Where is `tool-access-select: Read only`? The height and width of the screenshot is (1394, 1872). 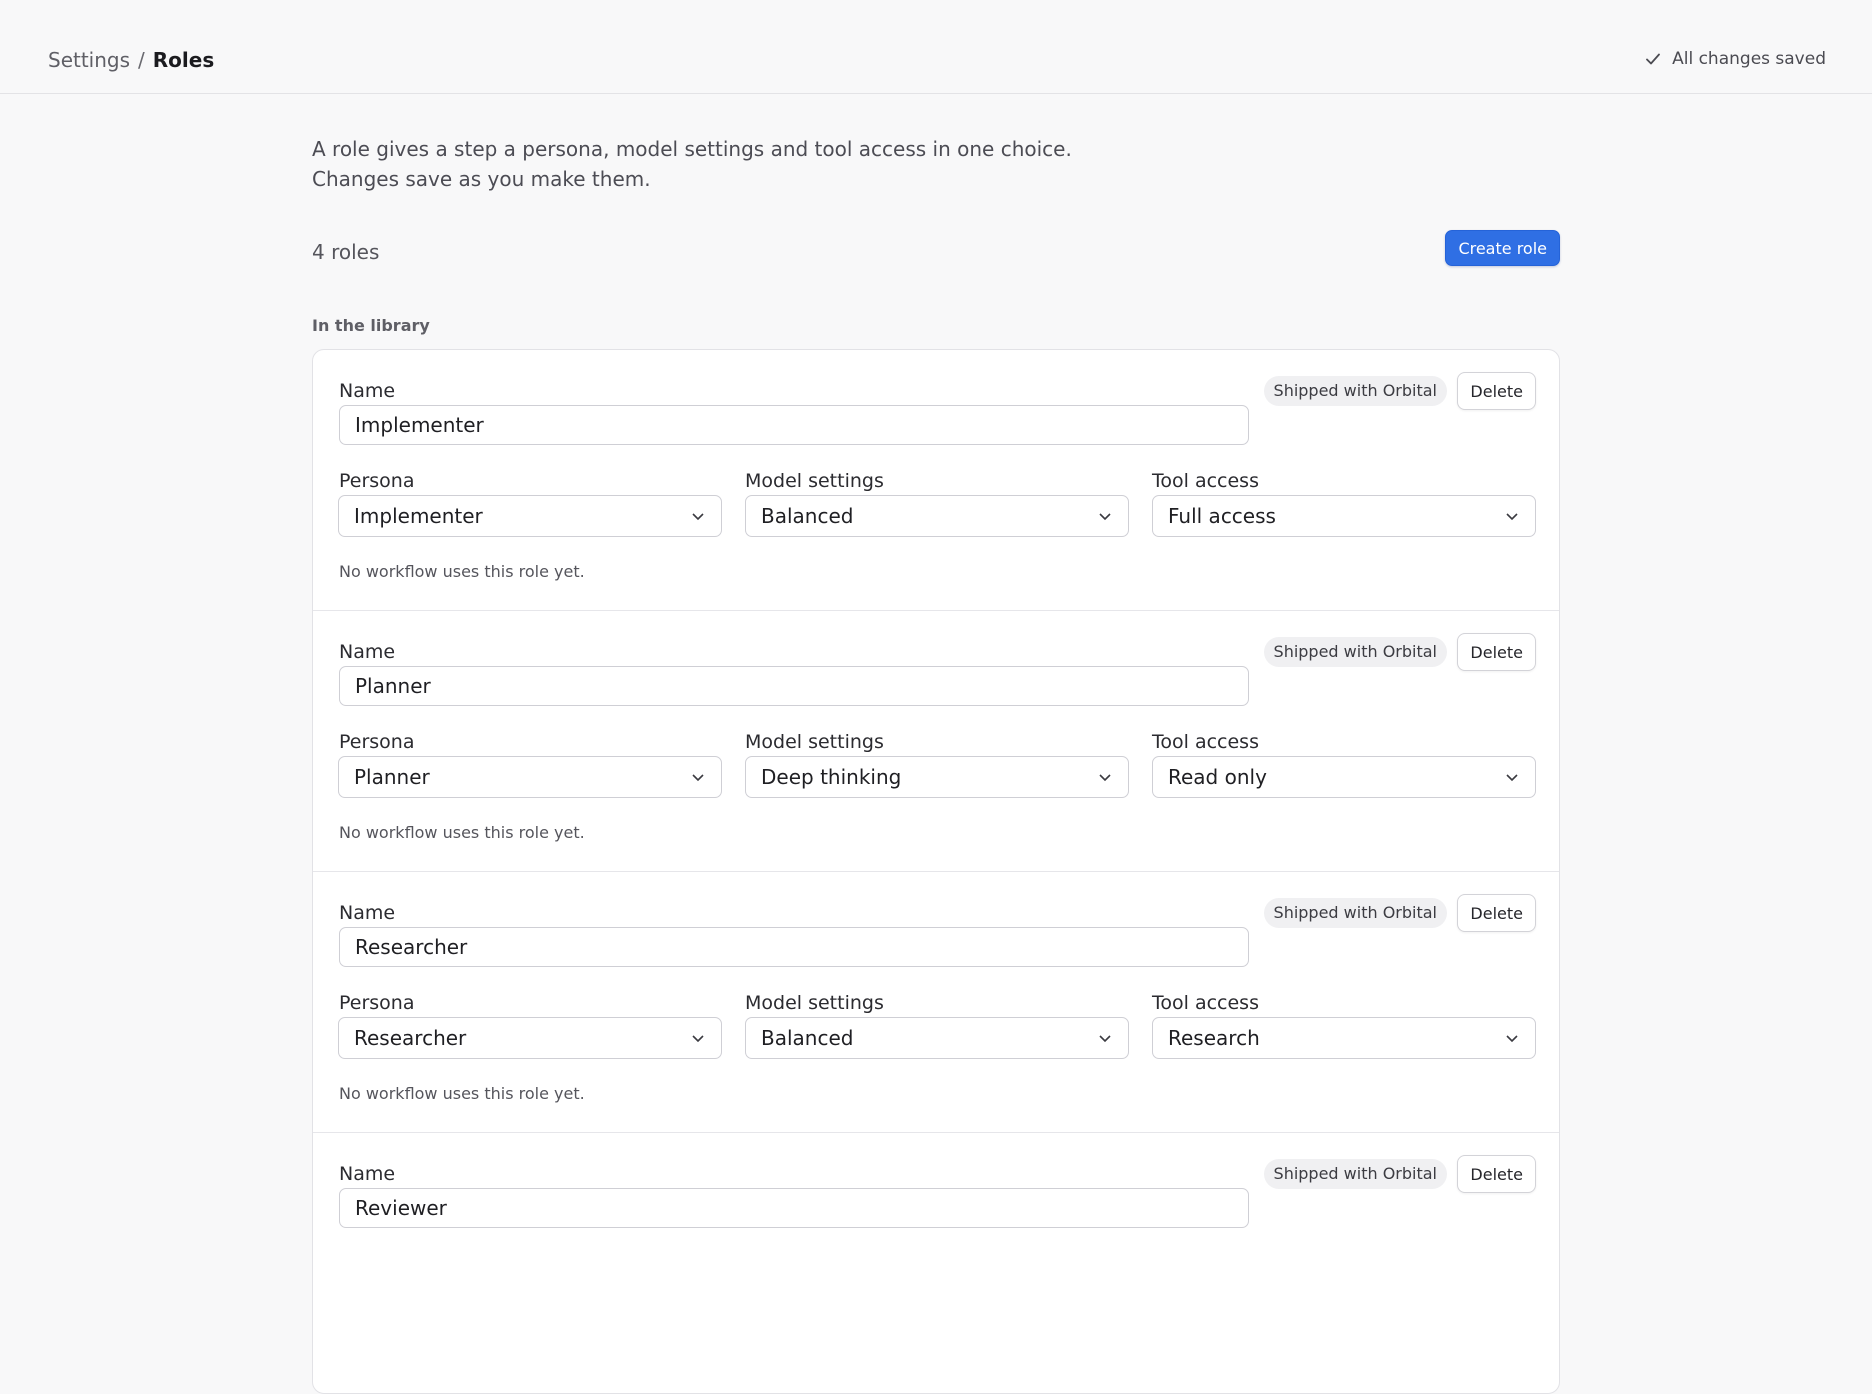 tool-access-select: Read only is located at coordinates (1344, 777).